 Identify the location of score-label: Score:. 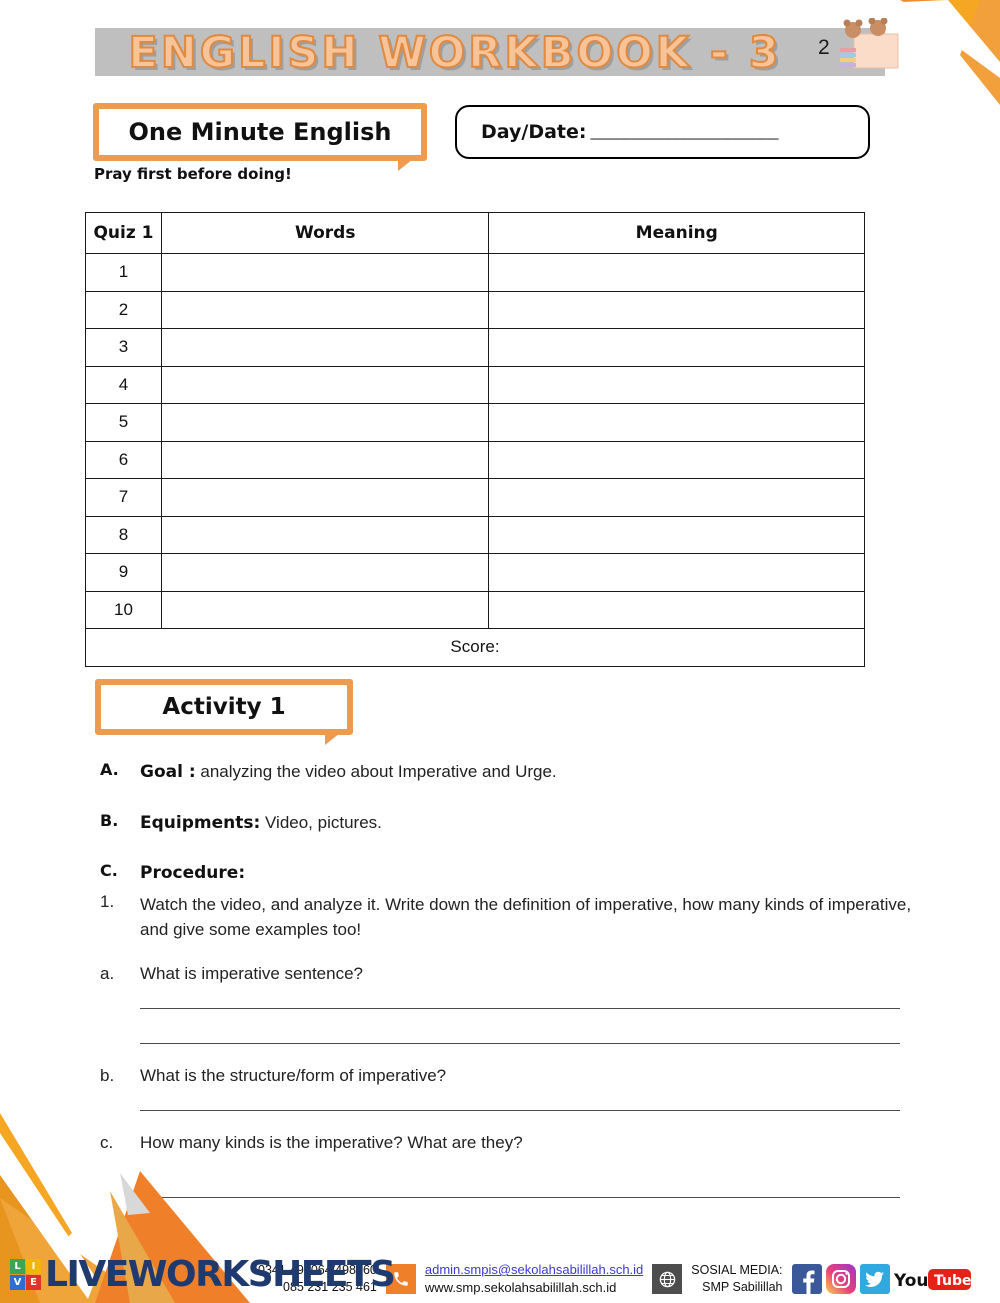
(475, 647).